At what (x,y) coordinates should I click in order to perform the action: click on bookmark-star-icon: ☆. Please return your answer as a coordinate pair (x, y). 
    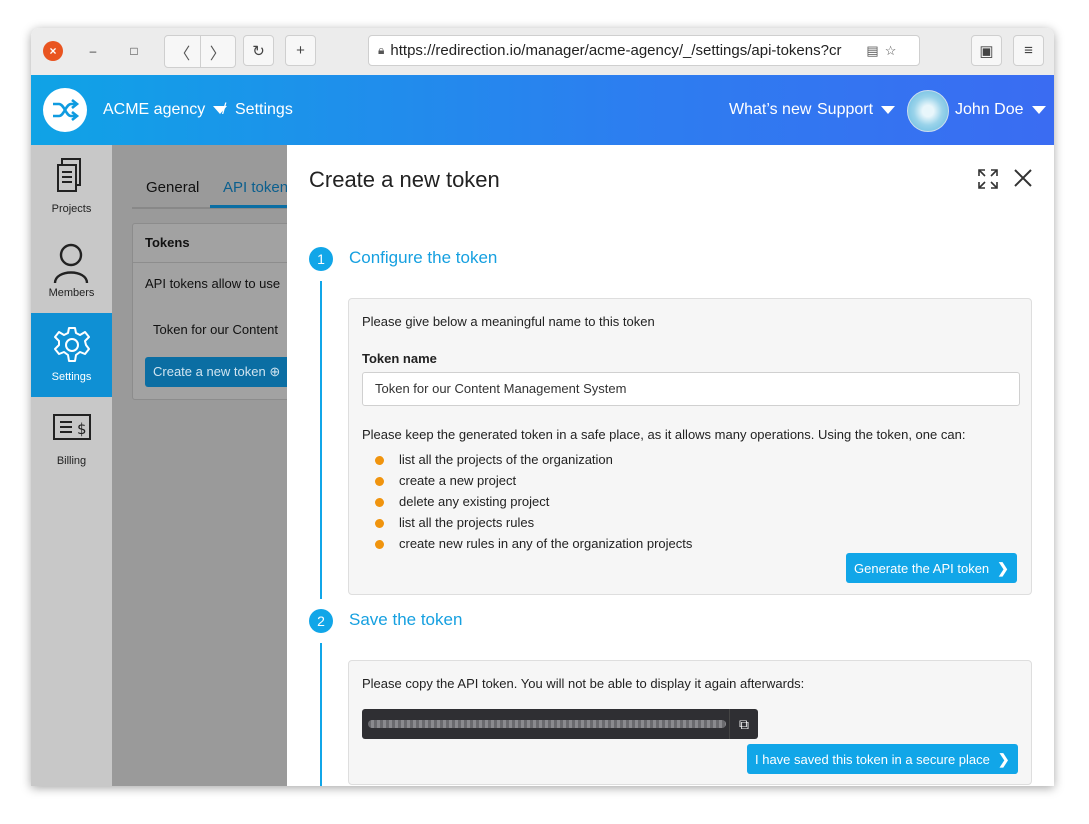
    Looking at the image, I should click on (891, 51).